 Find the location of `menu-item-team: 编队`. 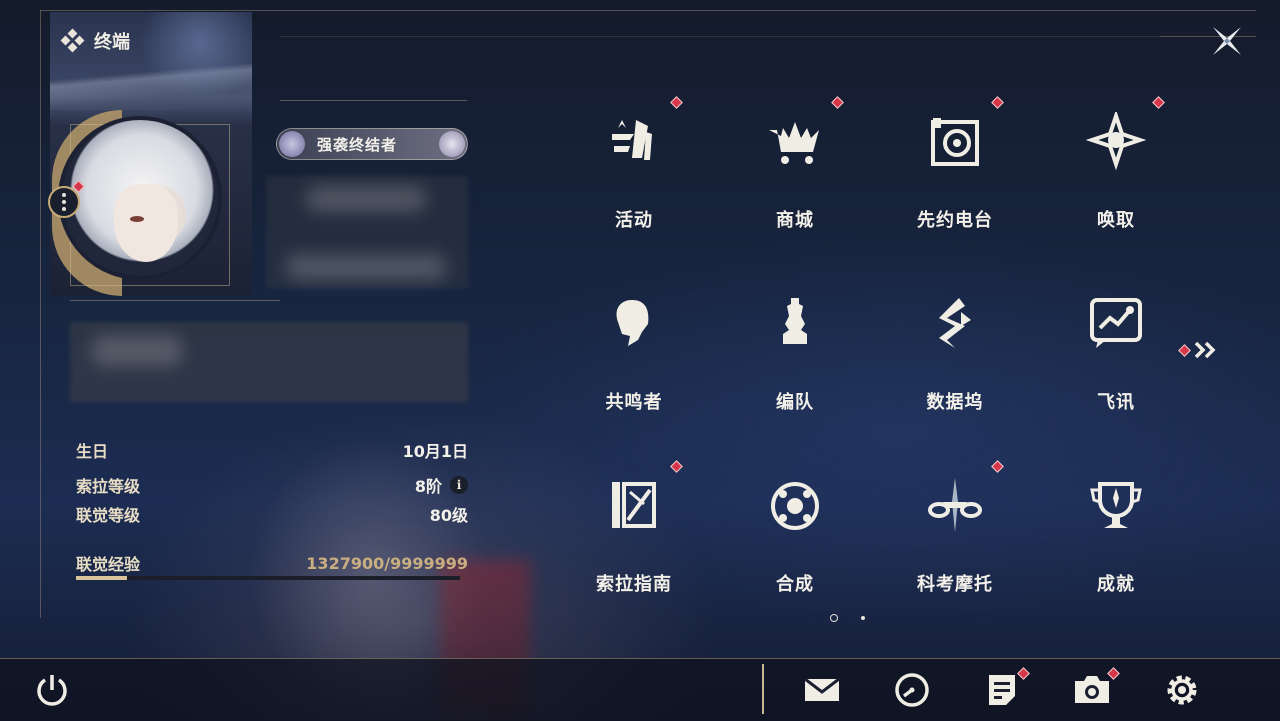

menu-item-team: 编队 is located at coordinates (795, 353).